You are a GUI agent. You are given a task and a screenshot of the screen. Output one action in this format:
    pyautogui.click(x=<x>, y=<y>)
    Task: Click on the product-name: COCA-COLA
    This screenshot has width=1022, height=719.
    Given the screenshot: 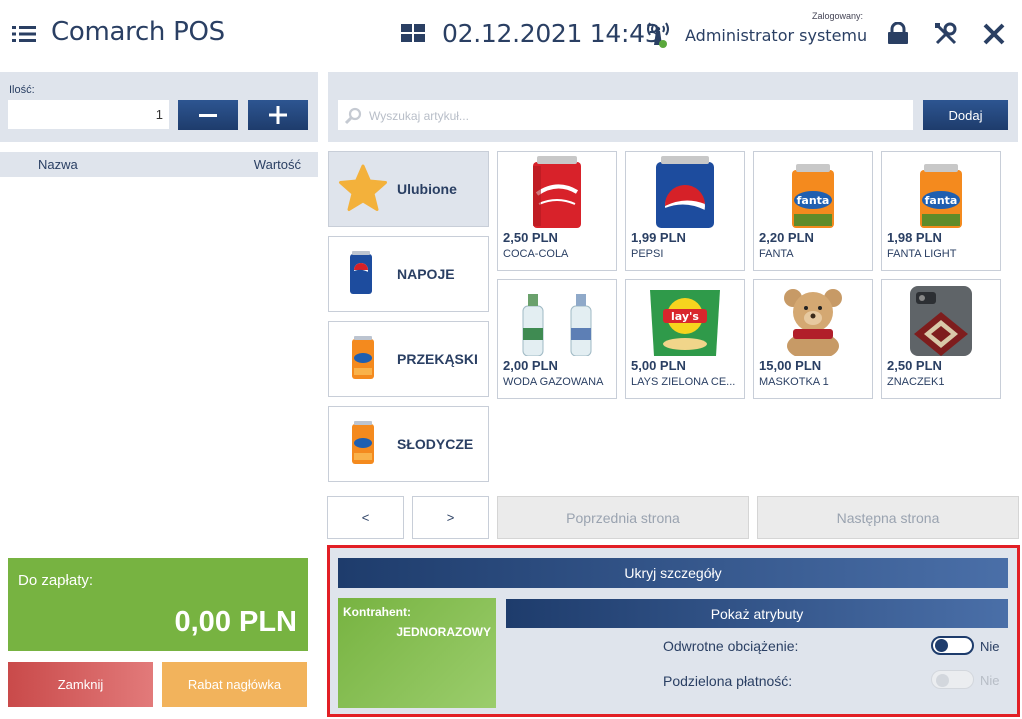 What is the action you would take?
    pyautogui.click(x=536, y=254)
    